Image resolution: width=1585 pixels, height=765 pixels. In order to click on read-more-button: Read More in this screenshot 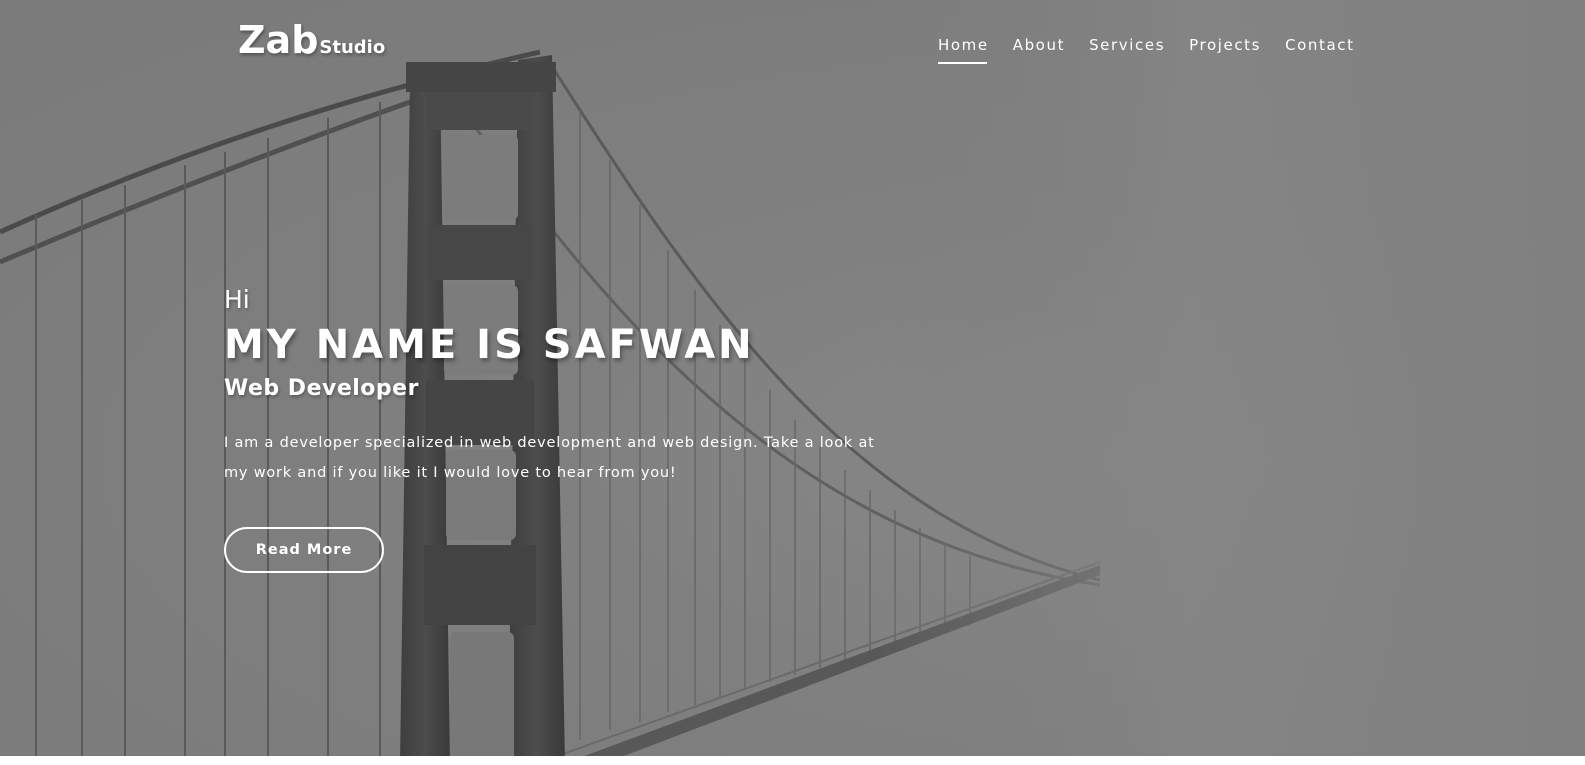, I will do `click(304, 550)`.